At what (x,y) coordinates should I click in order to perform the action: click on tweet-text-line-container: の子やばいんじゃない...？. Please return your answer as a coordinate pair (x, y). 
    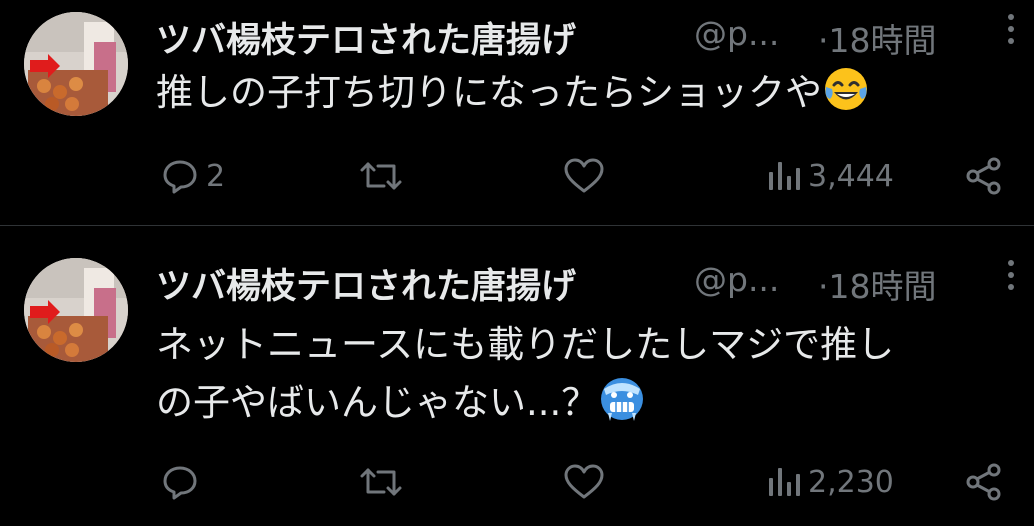
    Looking at the image, I should click on (586, 403).